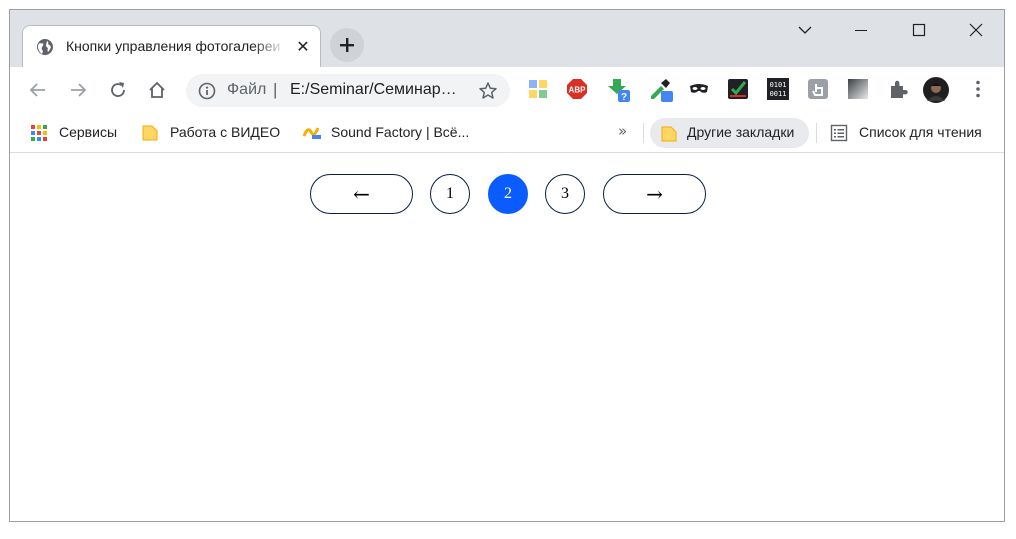 This screenshot has width=1016, height=539. What do you see at coordinates (920, 132) in the screenshot?
I see `bookmark-label: Список для чтения` at bounding box center [920, 132].